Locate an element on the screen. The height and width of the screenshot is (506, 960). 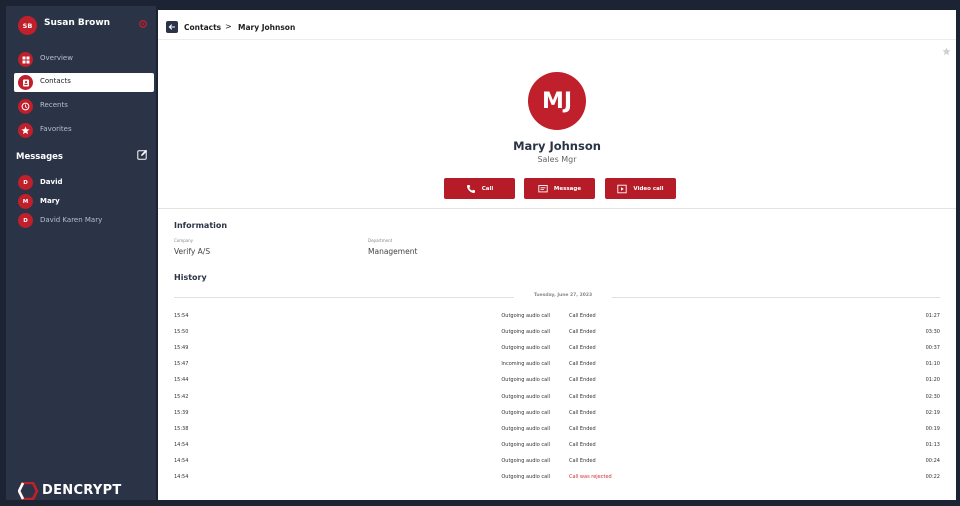
dencrypt-logo-icon is located at coordinates (28, 491).